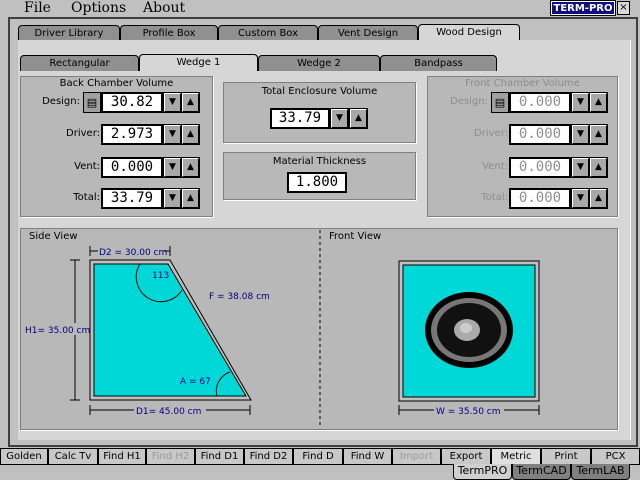 This screenshot has width=640, height=480. Describe the element at coordinates (73, 456) in the screenshot. I see `calc-tv-button: Calc Tv` at that location.